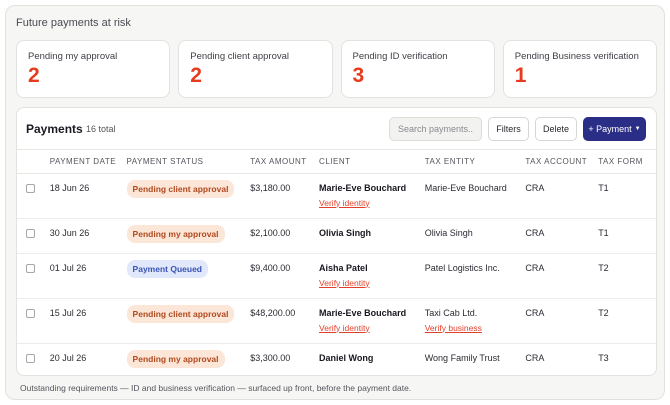 The image size is (670, 405). What do you see at coordinates (73, 23) in the screenshot?
I see `section-title: Future payments at risk` at bounding box center [73, 23].